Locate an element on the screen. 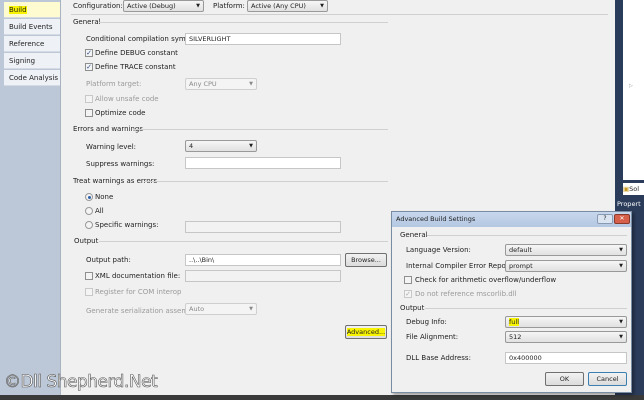  dialog-section-general: General is located at coordinates (414, 235).